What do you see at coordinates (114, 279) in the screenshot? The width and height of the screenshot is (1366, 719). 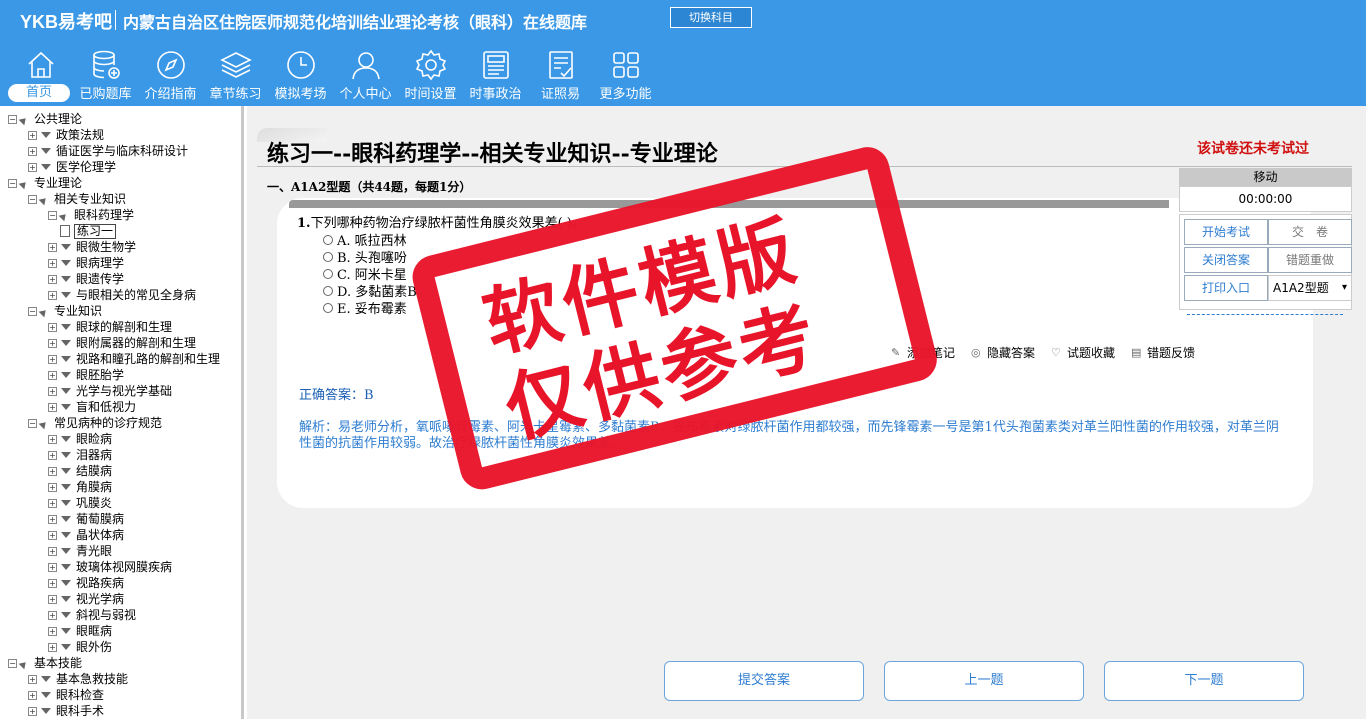 I see `tree-node: + 眼遗传学` at bounding box center [114, 279].